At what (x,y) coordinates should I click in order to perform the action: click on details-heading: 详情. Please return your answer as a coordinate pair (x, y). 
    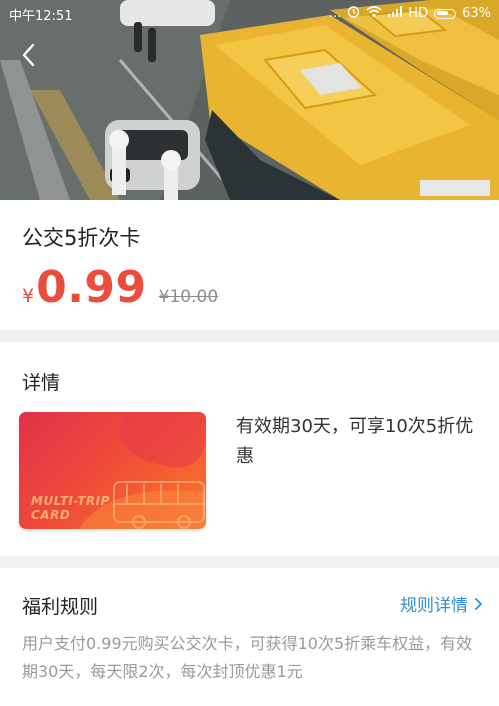
    Looking at the image, I should click on (41, 383).